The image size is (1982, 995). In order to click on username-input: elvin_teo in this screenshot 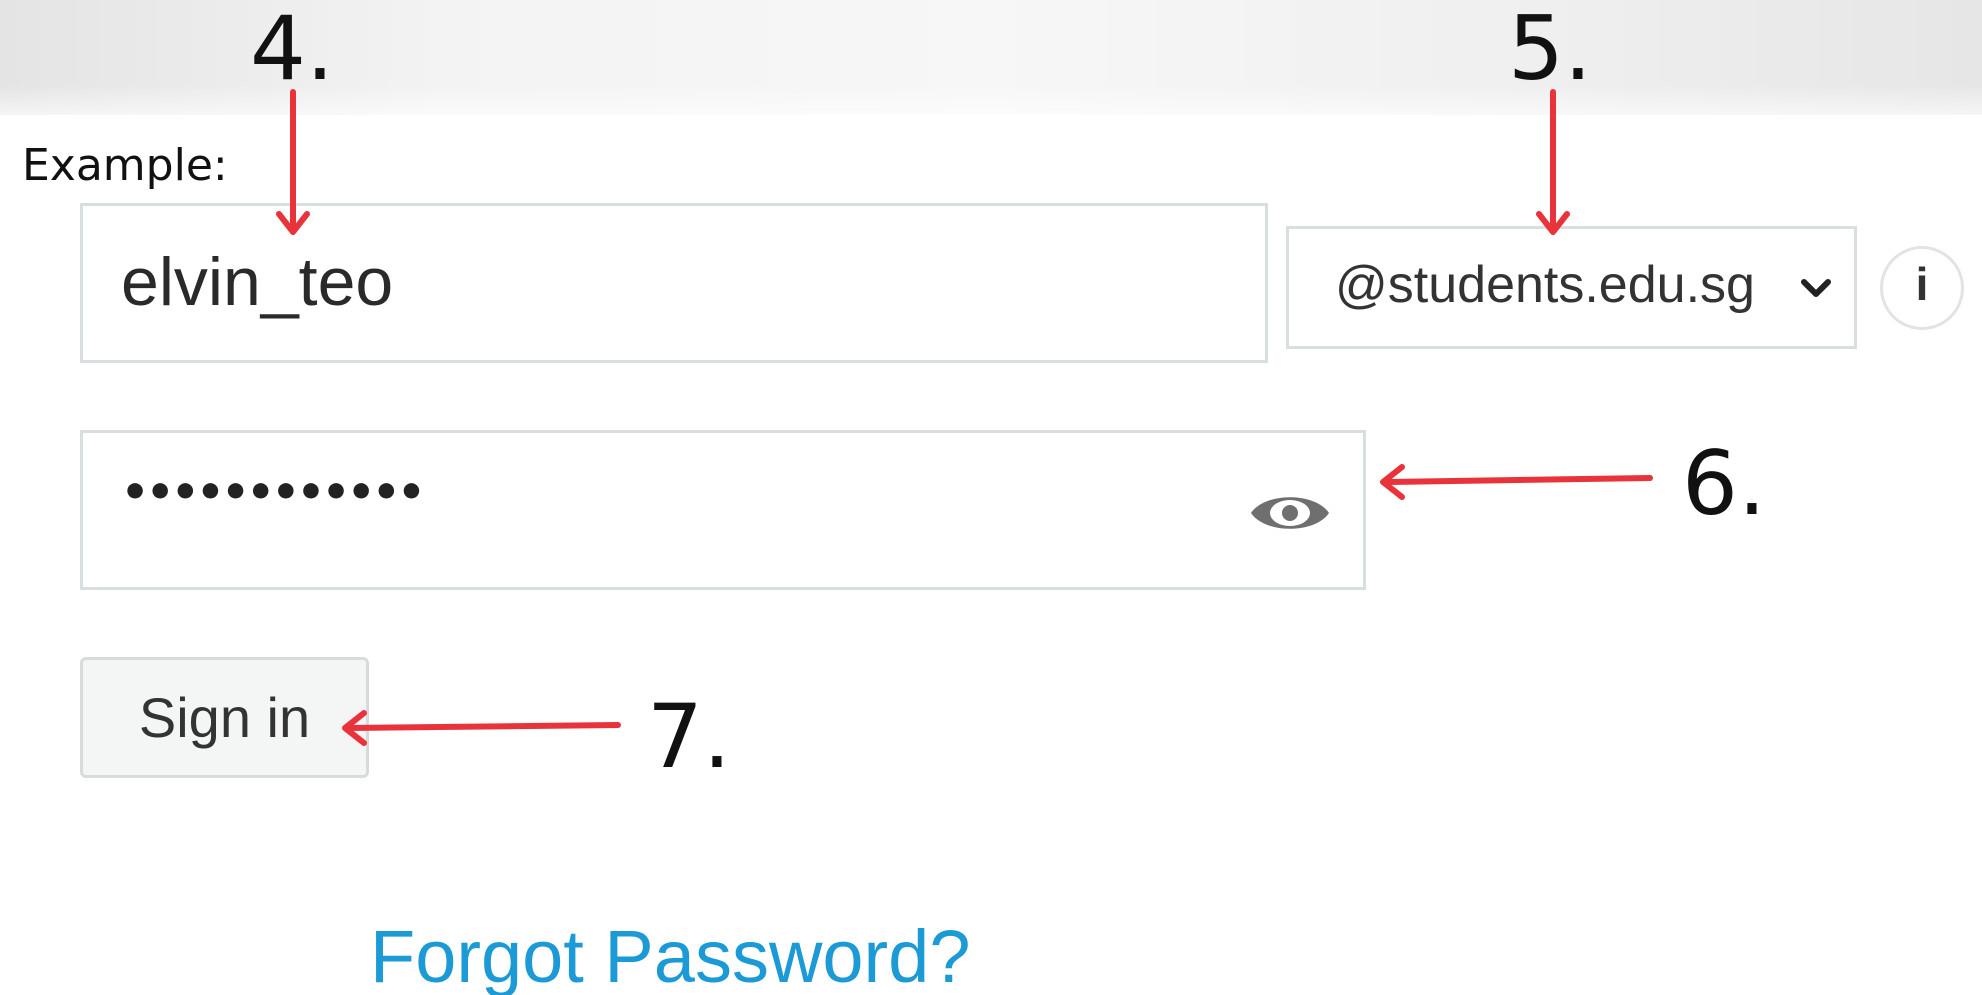, I will do `click(674, 283)`.